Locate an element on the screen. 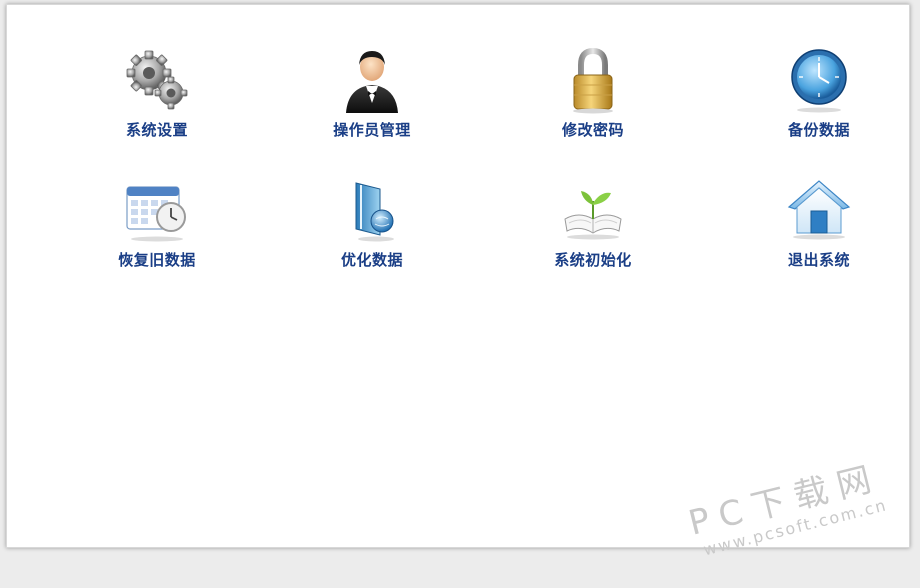 This screenshot has width=920, height=588. book-globe-icon is located at coordinates (374, 212).